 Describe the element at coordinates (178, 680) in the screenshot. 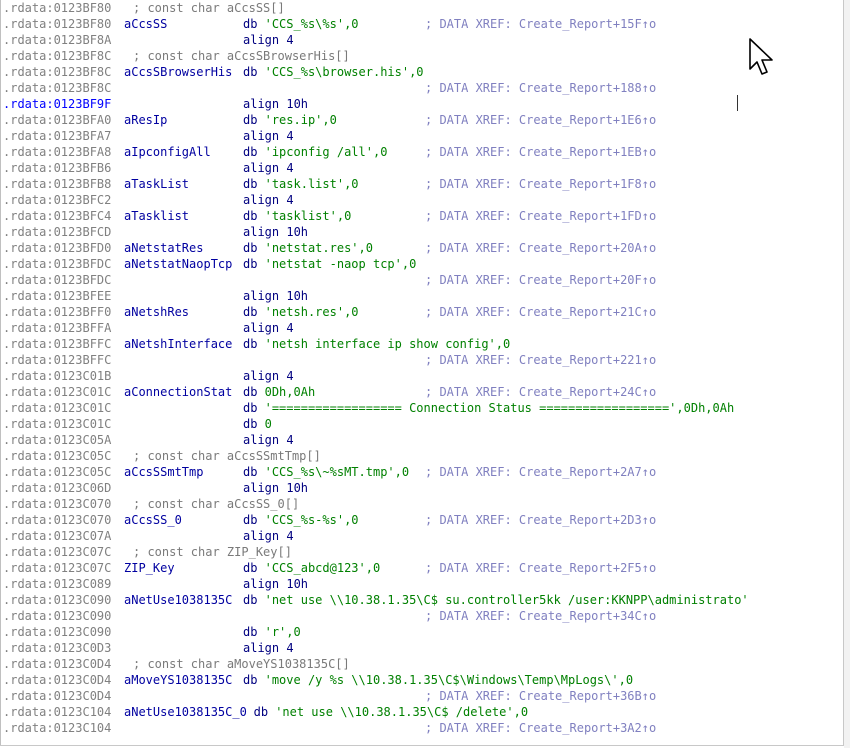

I see `line-label: aMoveYS1038135C` at that location.